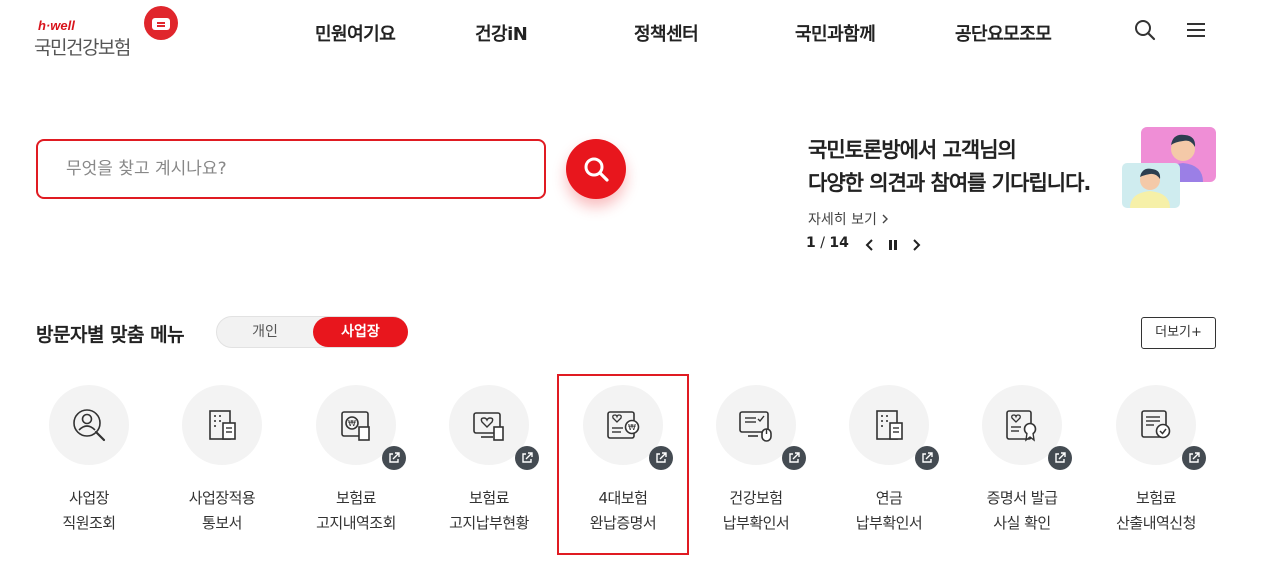  I want to click on pause-button, so click(893, 245).